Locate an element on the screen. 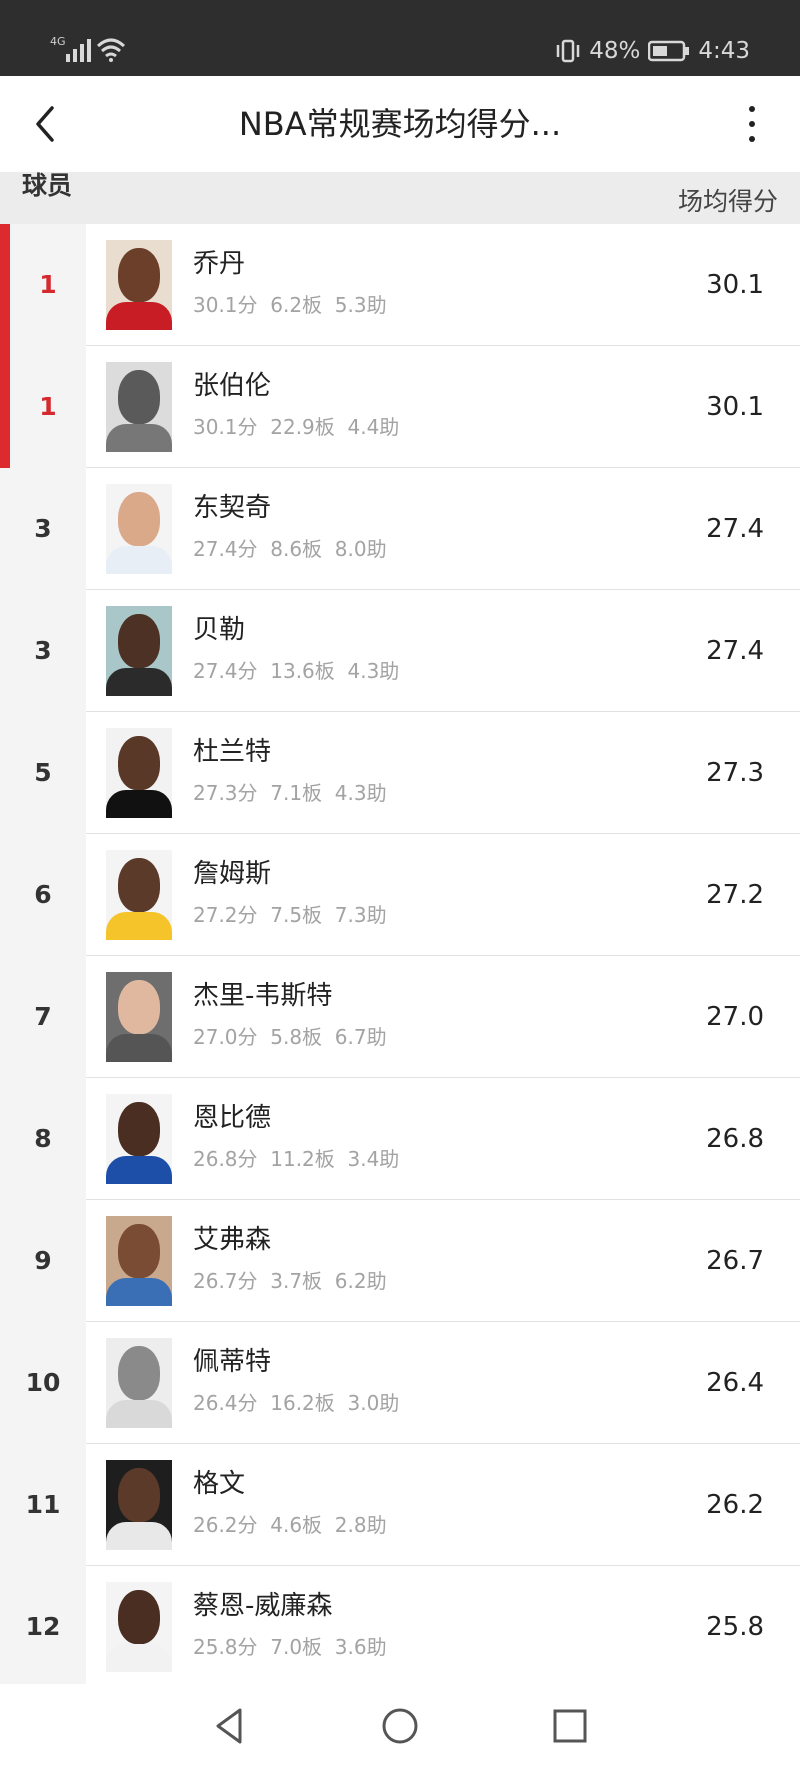 The height and width of the screenshot is (1768, 800). player-name: 杰里-韦斯特 is located at coordinates (262, 996).